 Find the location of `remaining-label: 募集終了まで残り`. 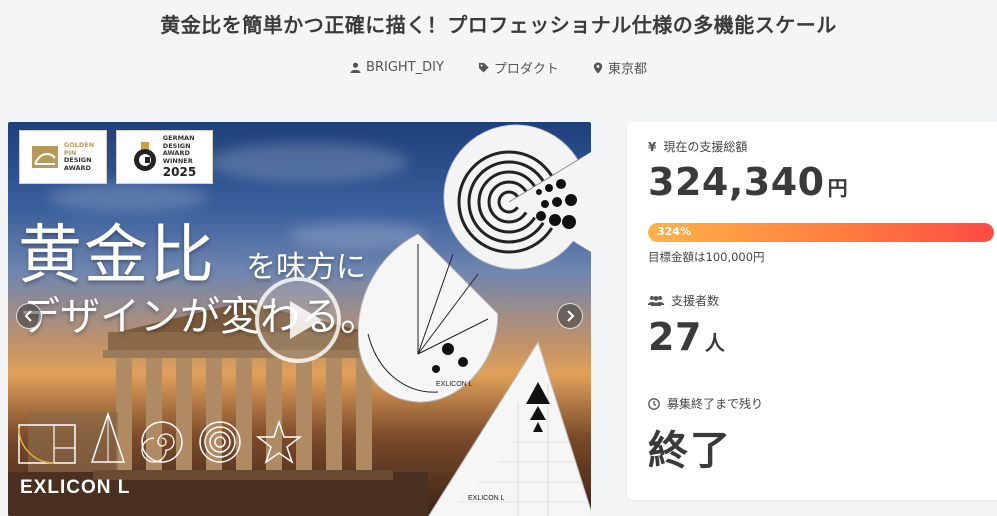

remaining-label: 募集終了まで残り is located at coordinates (715, 404).